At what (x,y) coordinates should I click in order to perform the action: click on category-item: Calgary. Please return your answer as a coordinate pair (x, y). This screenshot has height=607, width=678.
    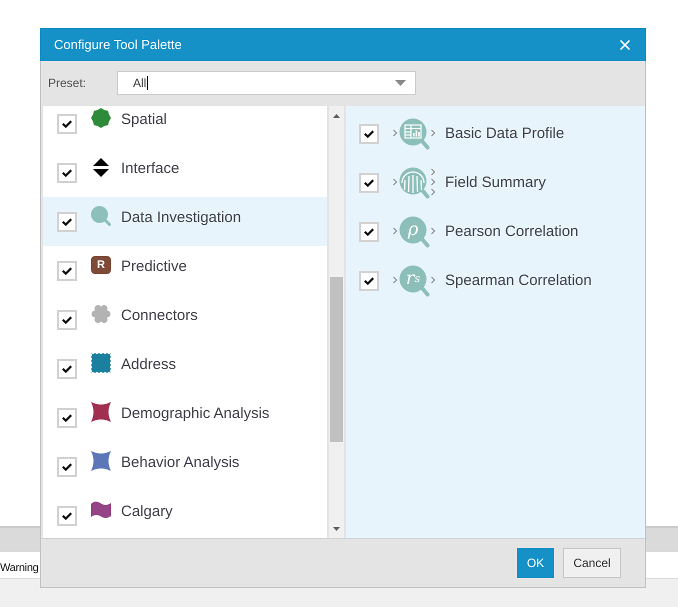
    Looking at the image, I should click on (185, 514).